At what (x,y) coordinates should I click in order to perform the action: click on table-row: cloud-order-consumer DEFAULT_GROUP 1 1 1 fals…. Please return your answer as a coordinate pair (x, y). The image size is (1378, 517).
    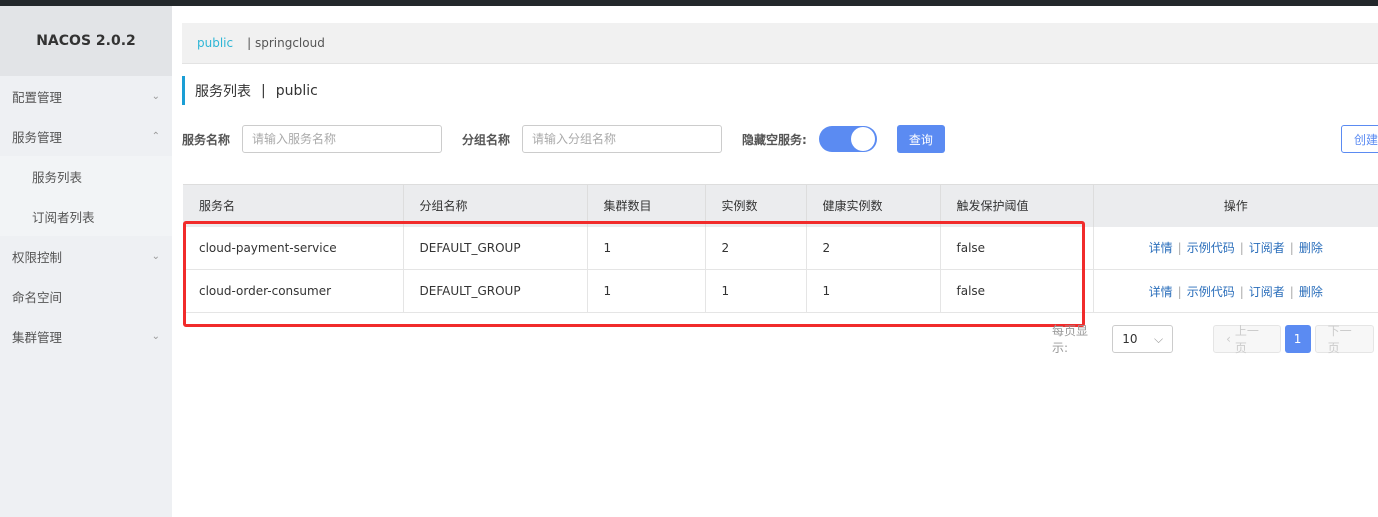
    Looking at the image, I should click on (780, 291).